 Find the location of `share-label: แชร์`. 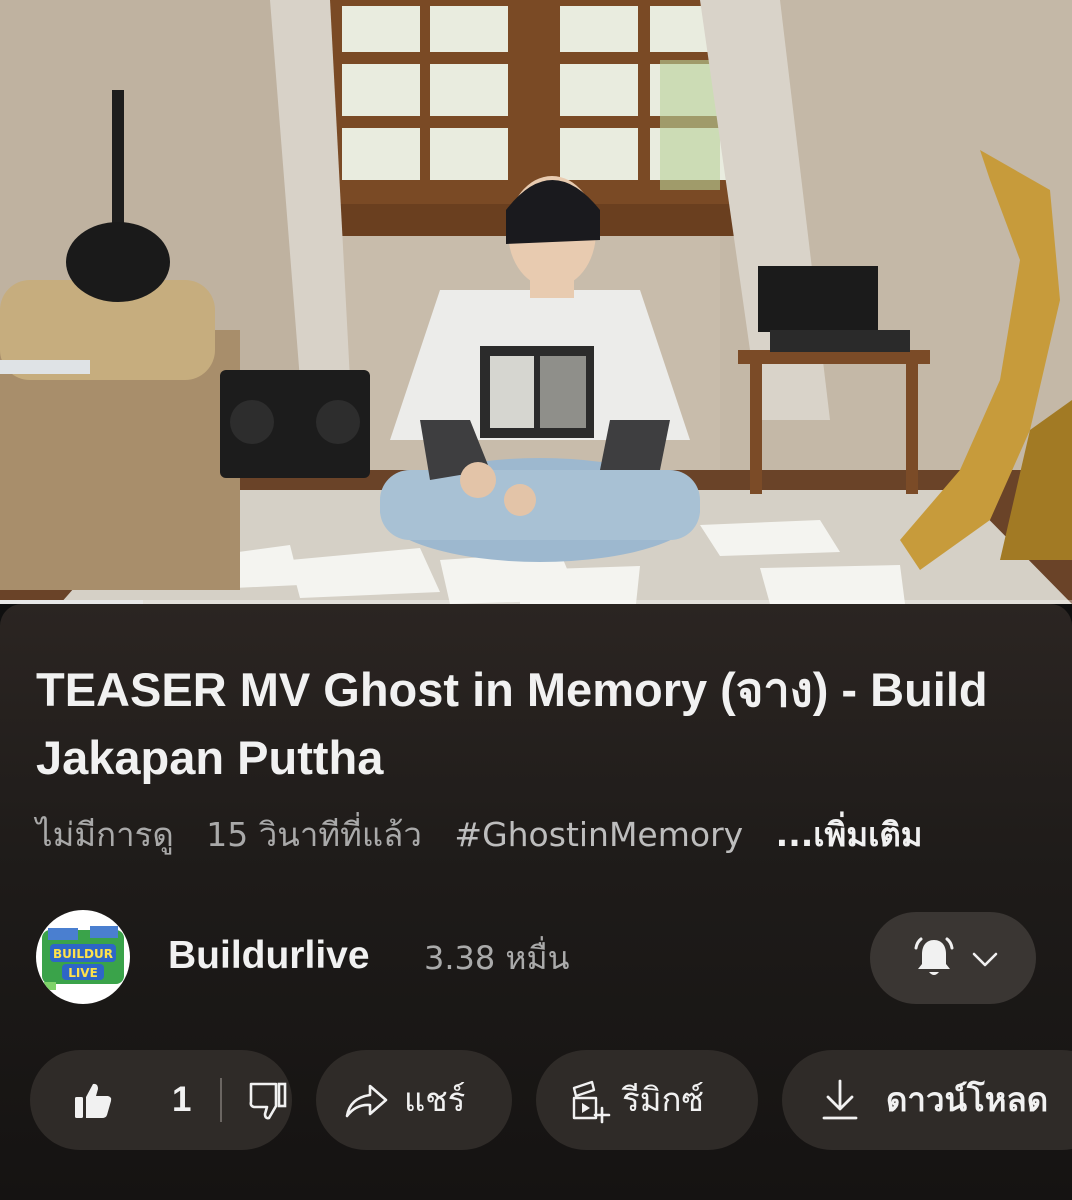

share-label: แชร์ is located at coordinates (435, 1099).